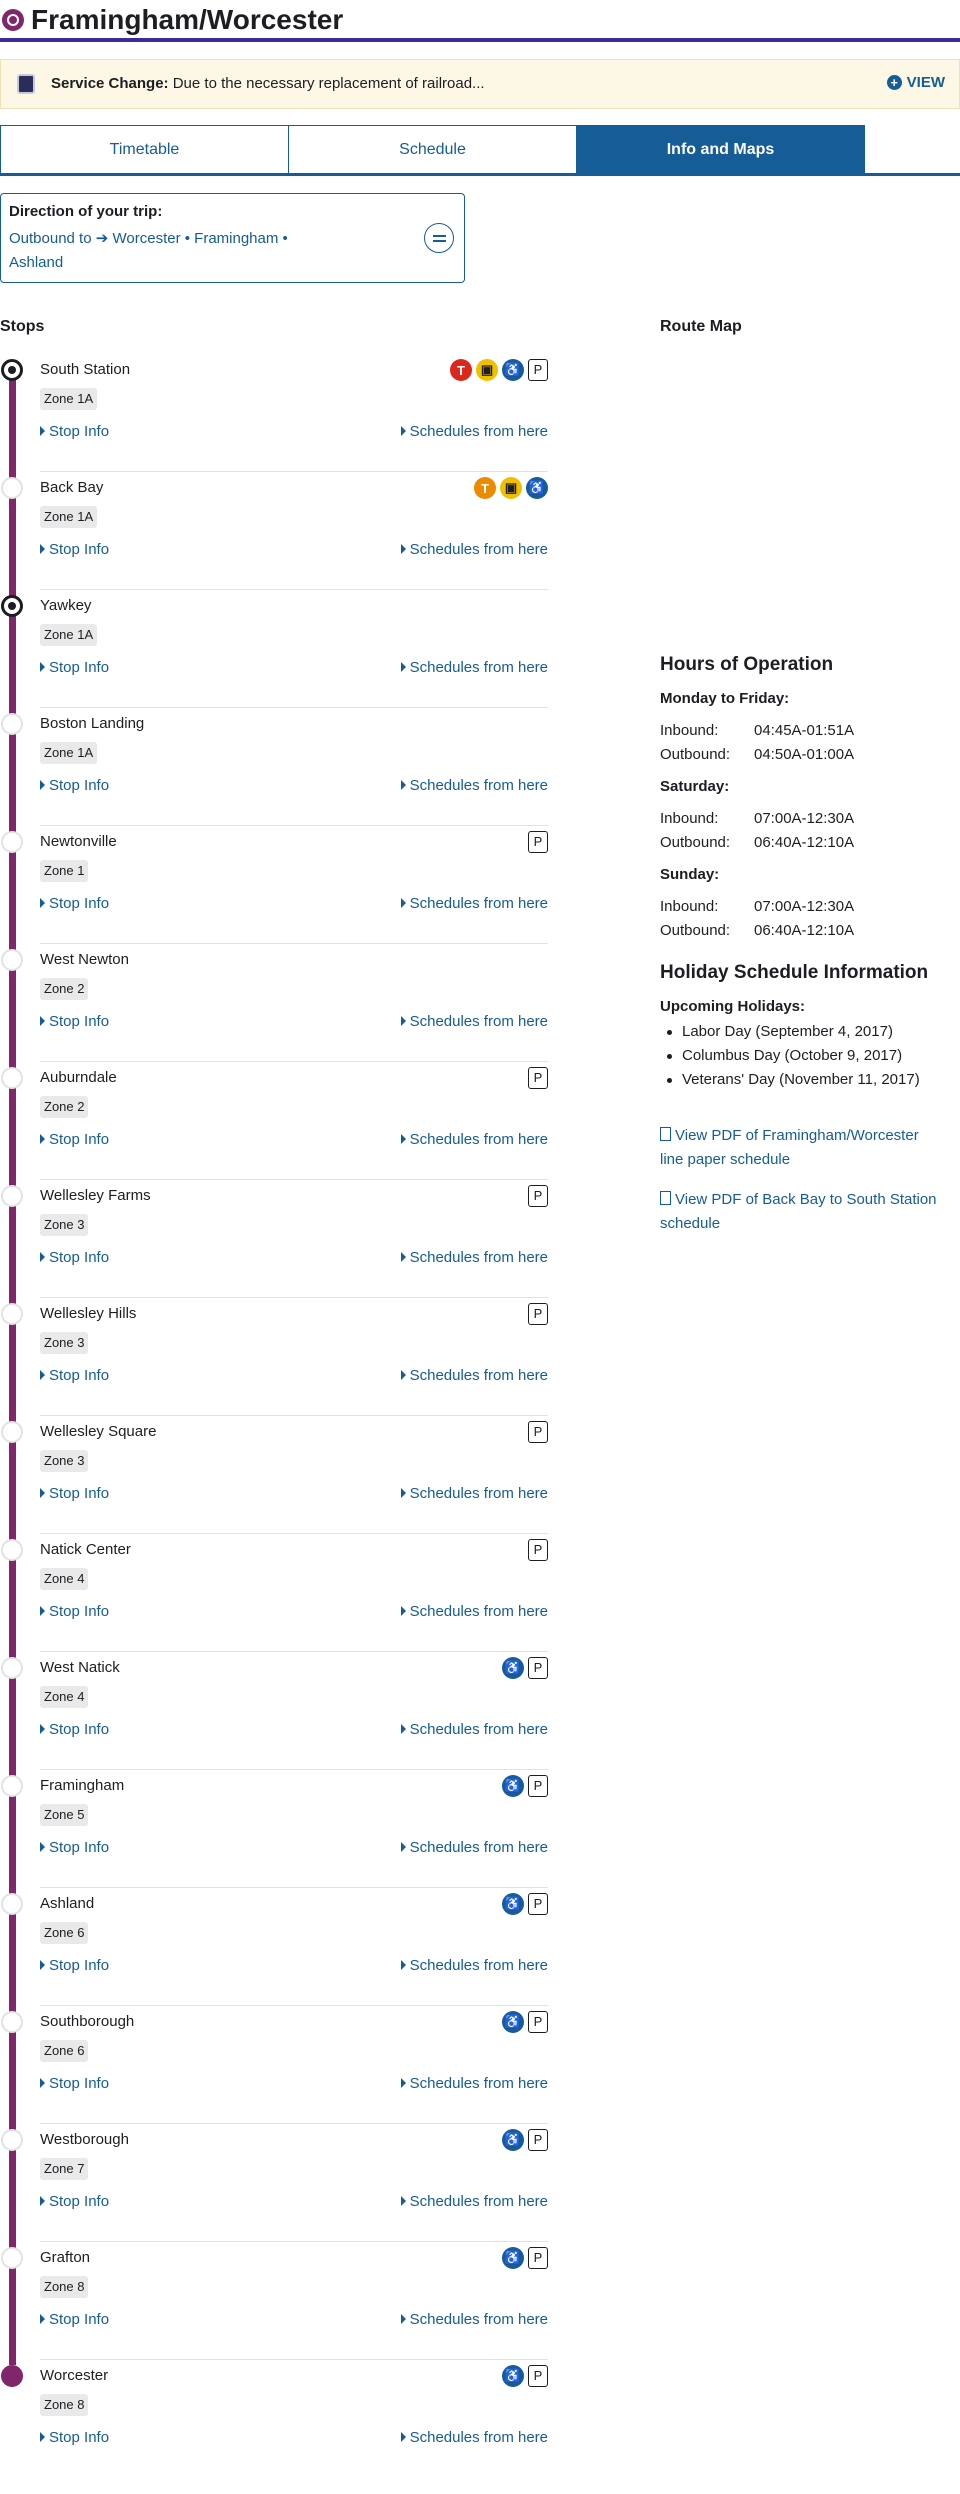 The height and width of the screenshot is (2494, 960). What do you see at coordinates (200, 238) in the screenshot?
I see `route-stops: Worcester • Framingham •` at bounding box center [200, 238].